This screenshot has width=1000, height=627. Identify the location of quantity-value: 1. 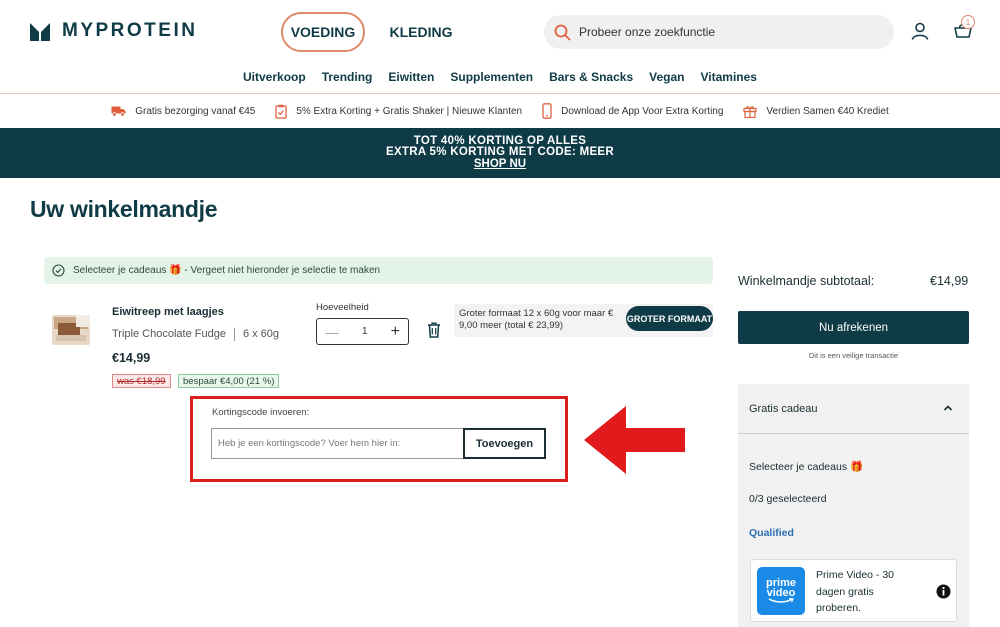
(365, 331).